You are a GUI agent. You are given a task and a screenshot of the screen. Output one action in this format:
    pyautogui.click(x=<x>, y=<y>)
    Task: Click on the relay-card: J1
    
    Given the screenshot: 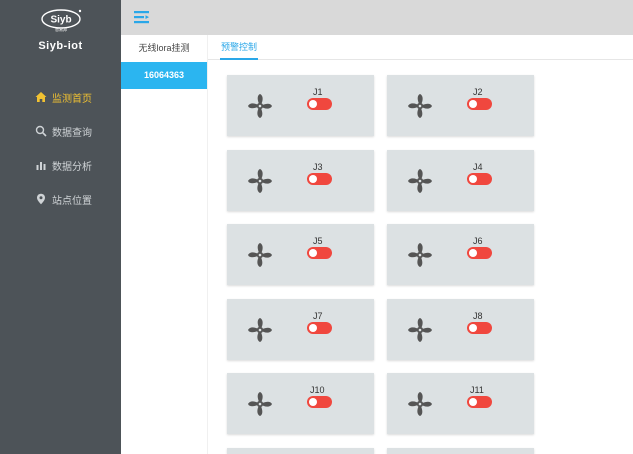 What is the action you would take?
    pyautogui.click(x=300, y=105)
    